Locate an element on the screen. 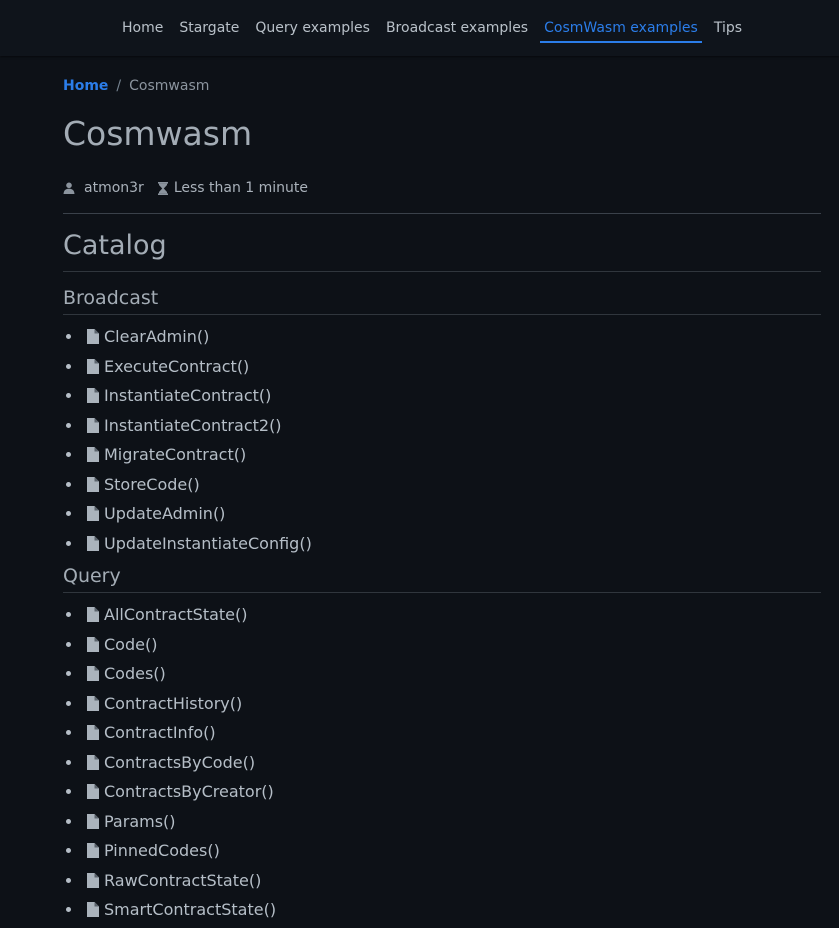 The height and width of the screenshot is (928, 839). nav-home: Home is located at coordinates (142, 28).